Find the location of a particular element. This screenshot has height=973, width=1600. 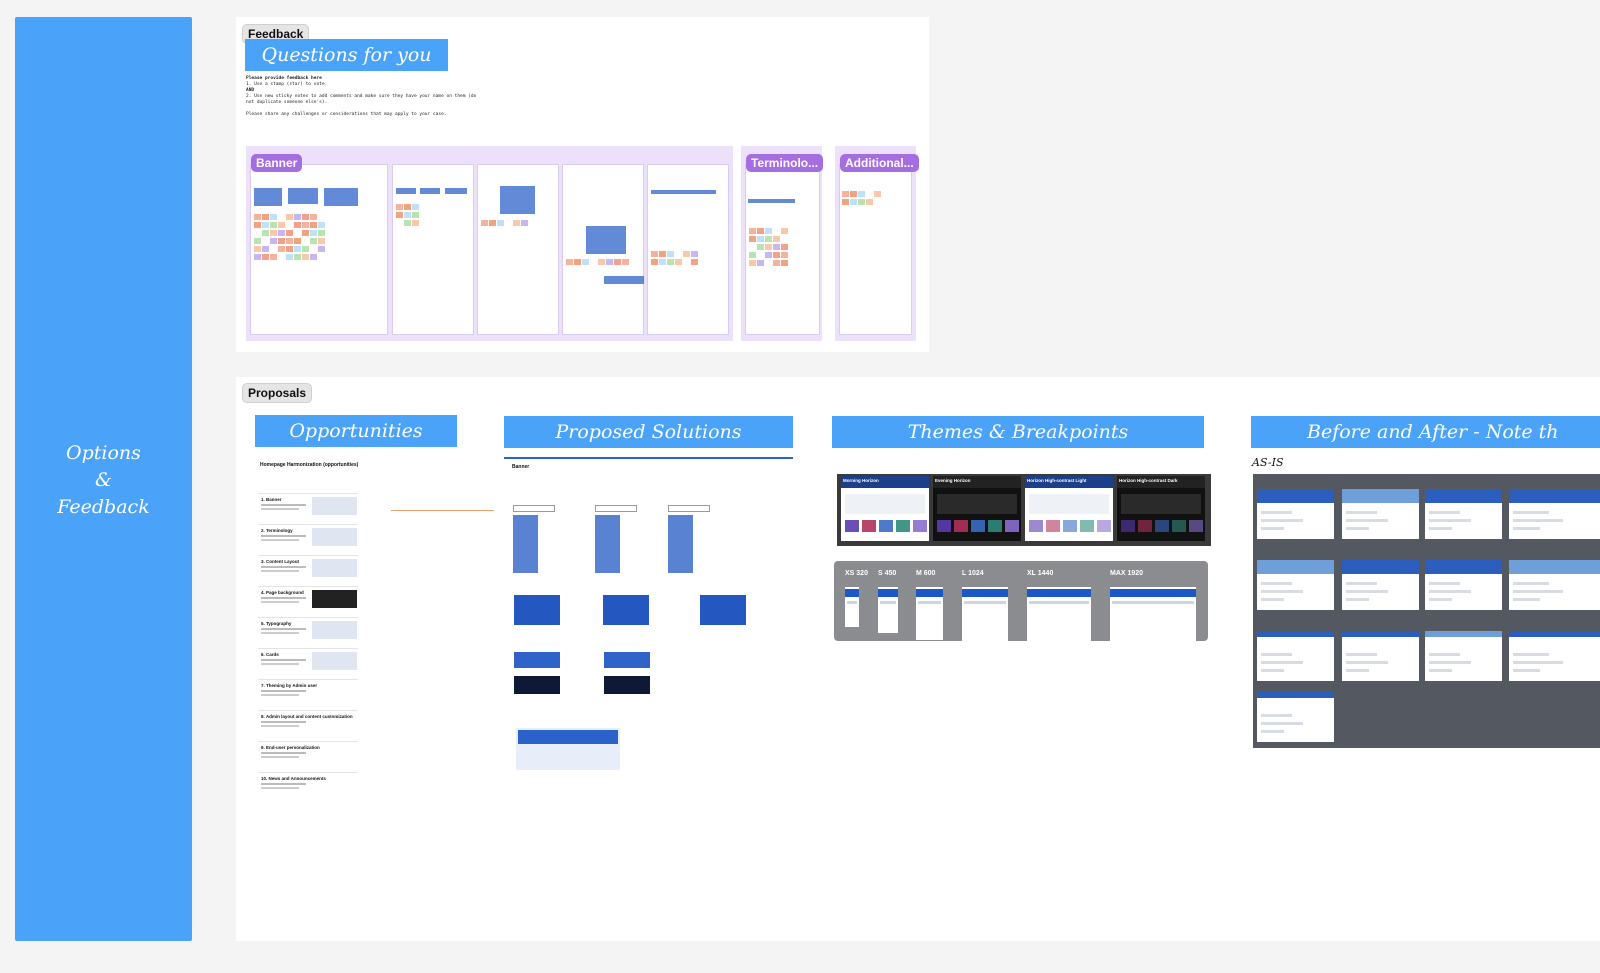

feedback-card is located at coordinates (875, 249).